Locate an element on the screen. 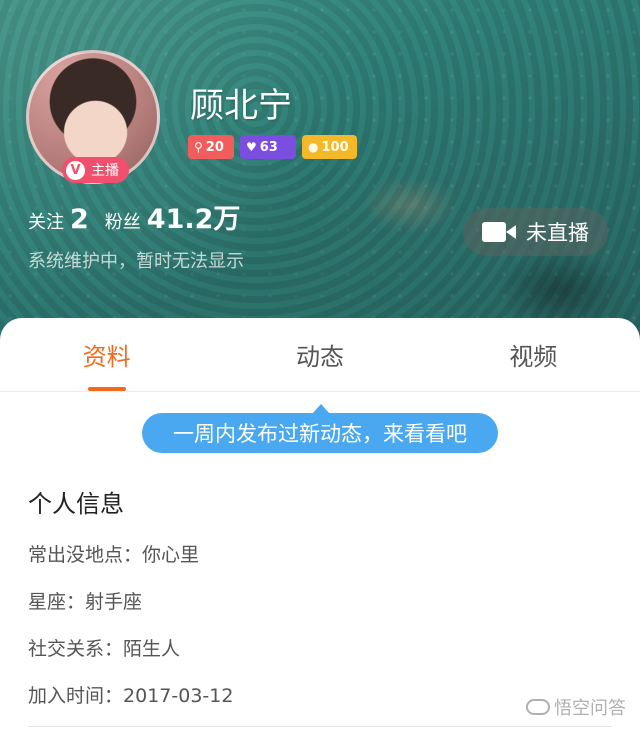  tab-moments: 动态 is located at coordinates (319, 354).